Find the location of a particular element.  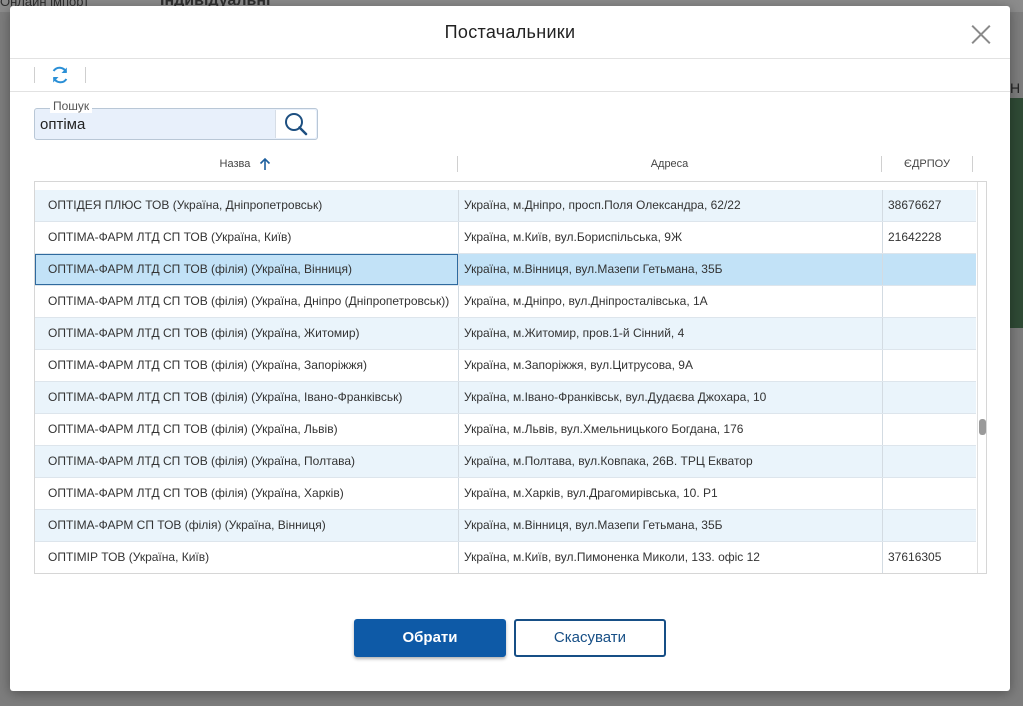

dialog-header: Постачальники is located at coordinates (510, 32).